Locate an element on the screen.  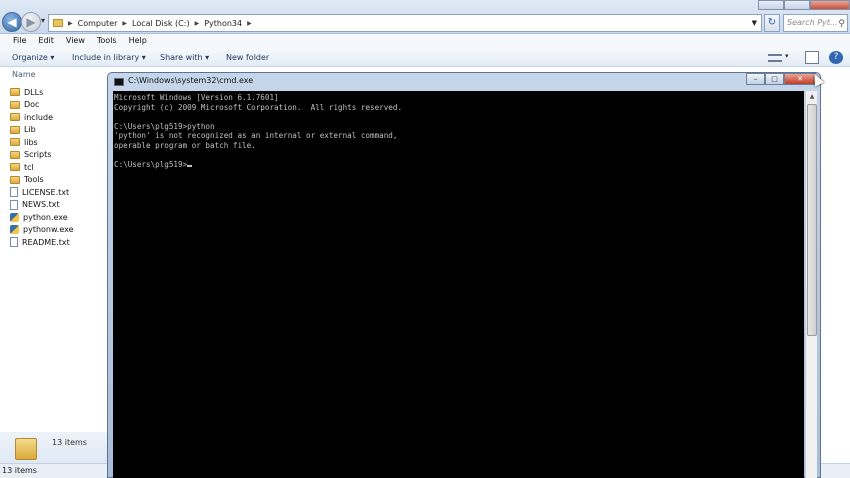
list-item: LICENSE.txt is located at coordinates (42, 192).